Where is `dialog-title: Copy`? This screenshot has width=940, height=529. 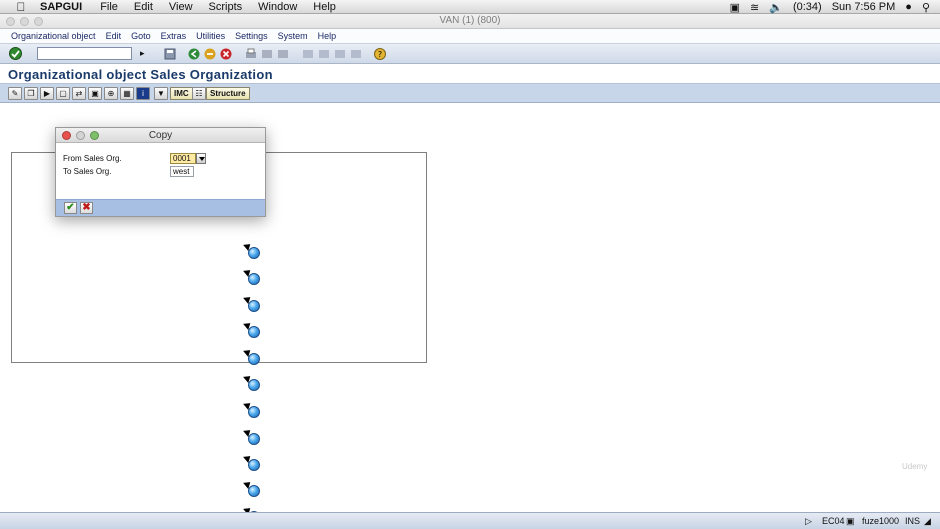
dialog-title: Copy is located at coordinates (160, 135).